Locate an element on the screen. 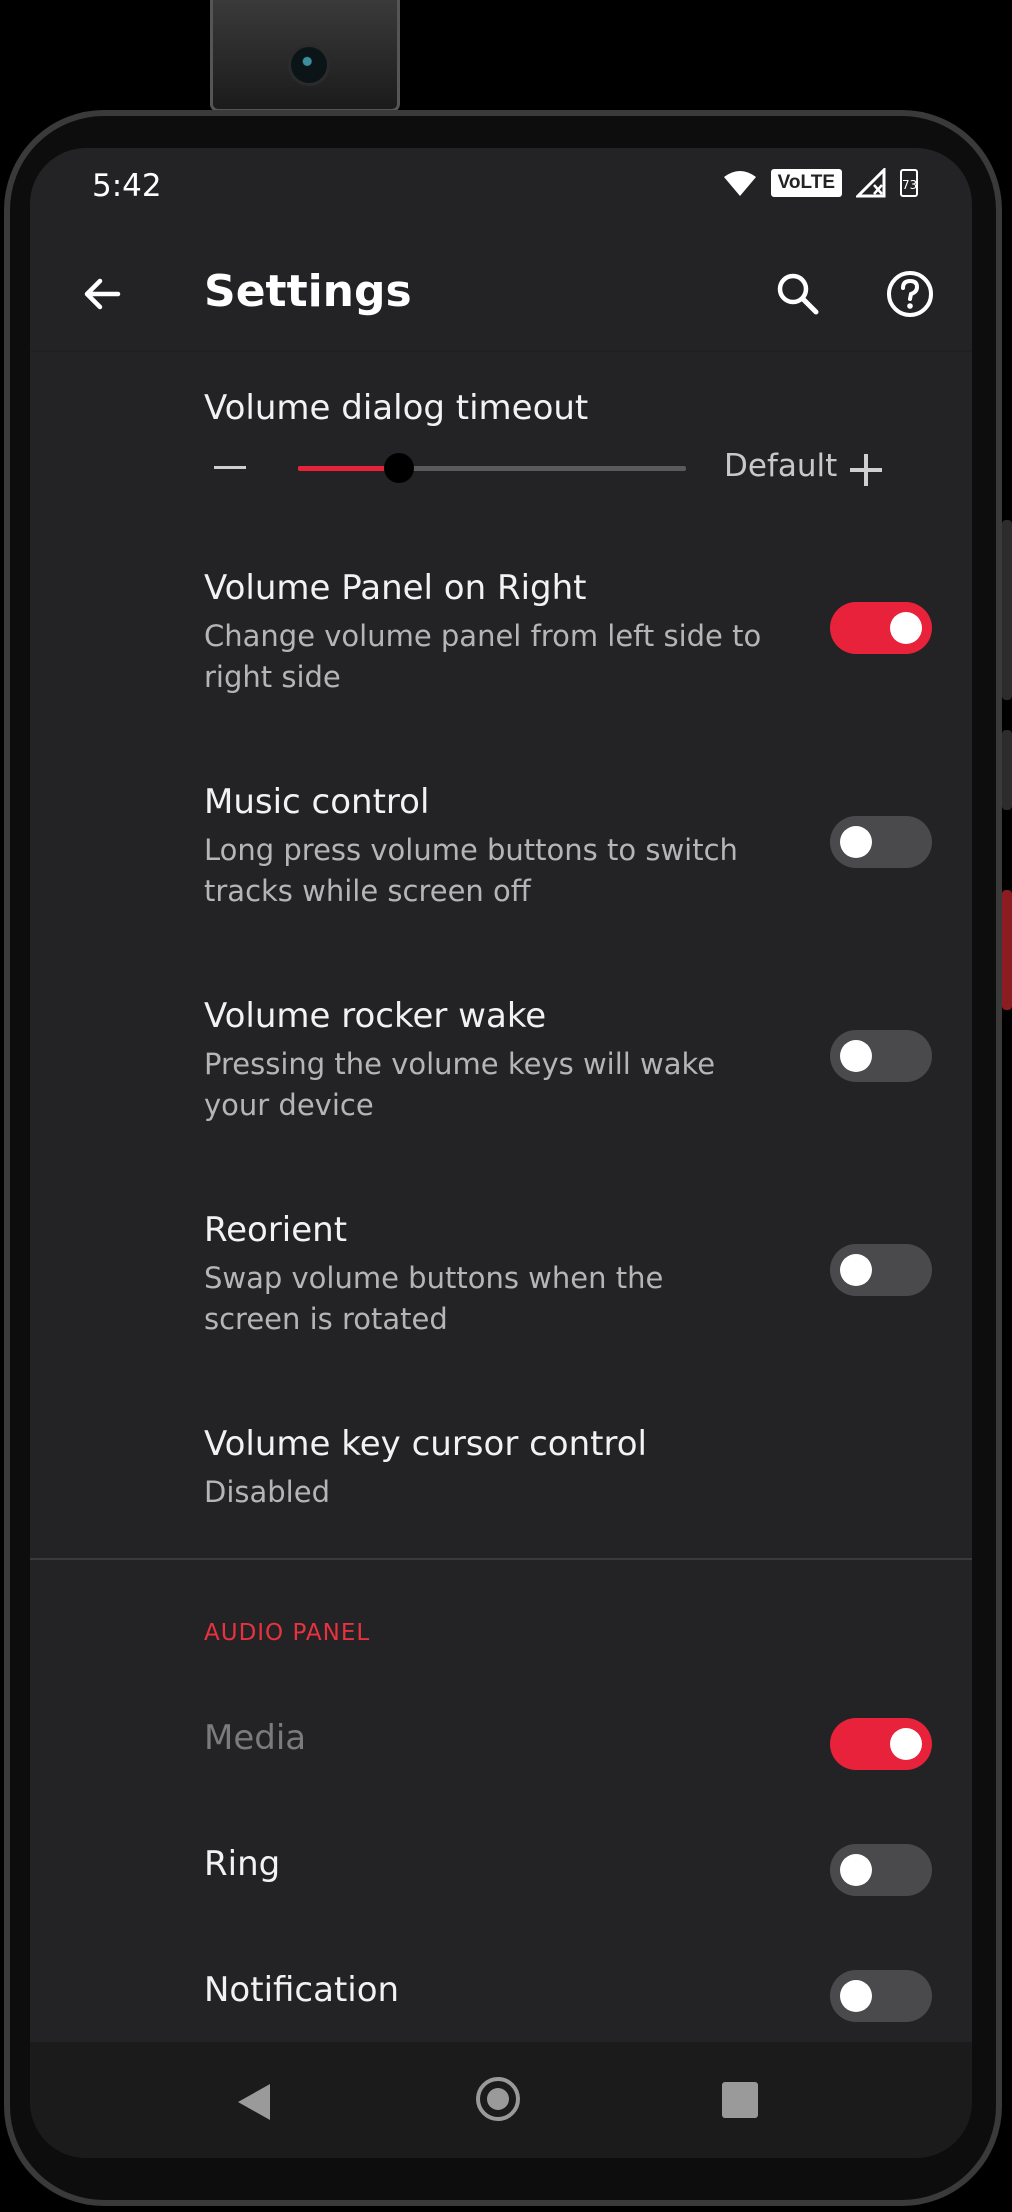  navigation-bar is located at coordinates (501, 2100).